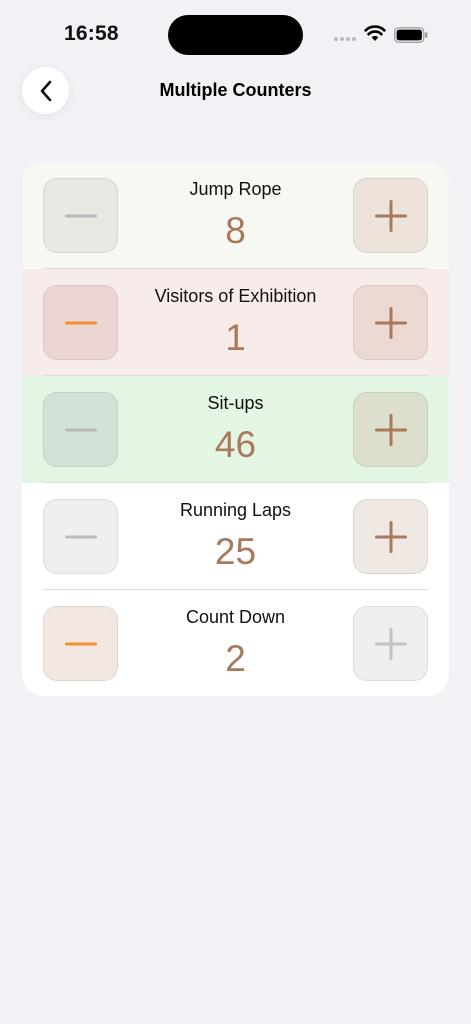  Describe the element at coordinates (375, 33) in the screenshot. I see `wifi-icon` at that location.